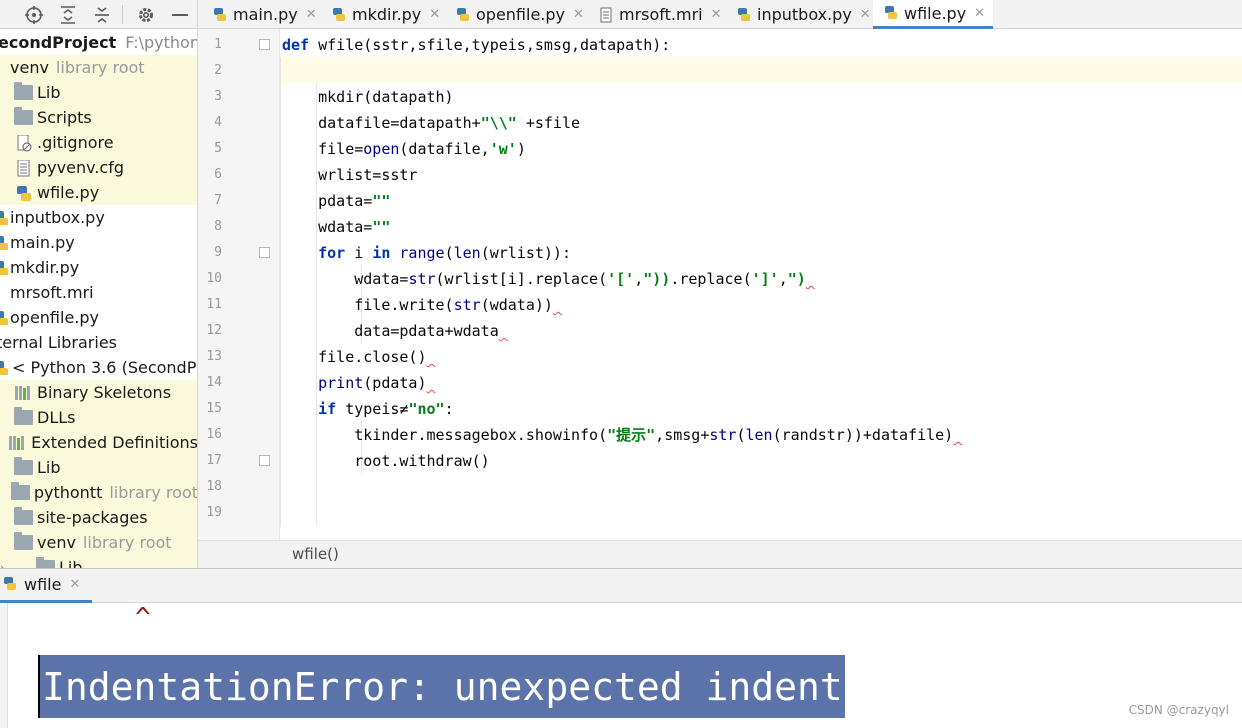 Image resolution: width=1242 pixels, height=728 pixels. Describe the element at coordinates (386, 461) in the screenshot. I see `code-line-17: root.withdraw()` at that location.